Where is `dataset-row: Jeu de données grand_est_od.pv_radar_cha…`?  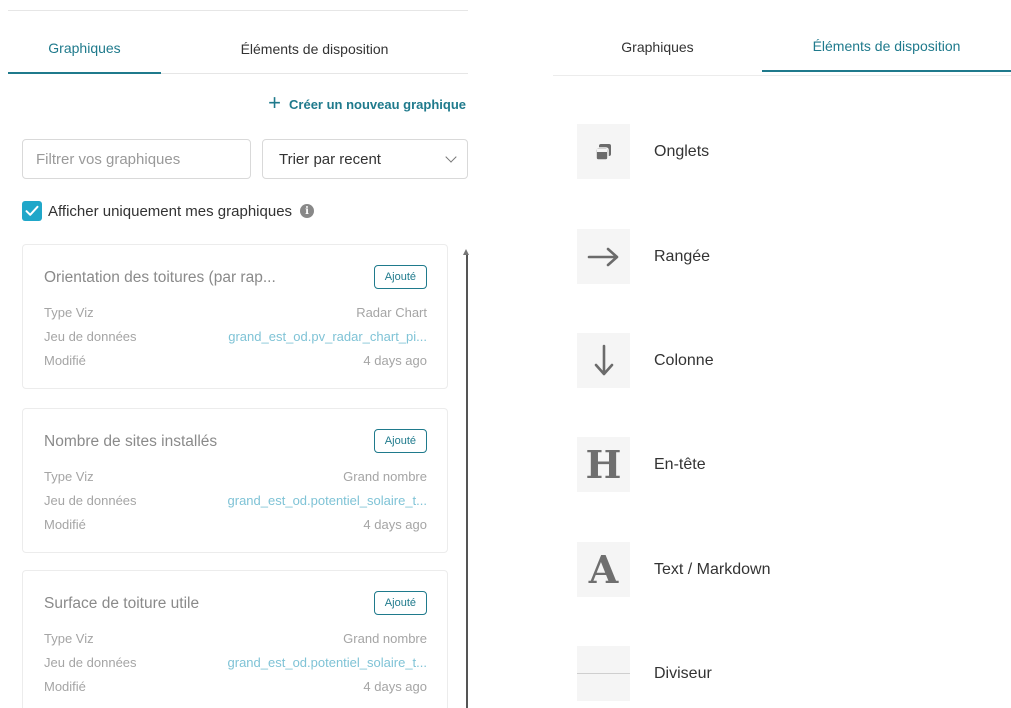 dataset-row: Jeu de données grand_est_od.pv_radar_cha… is located at coordinates (235, 336).